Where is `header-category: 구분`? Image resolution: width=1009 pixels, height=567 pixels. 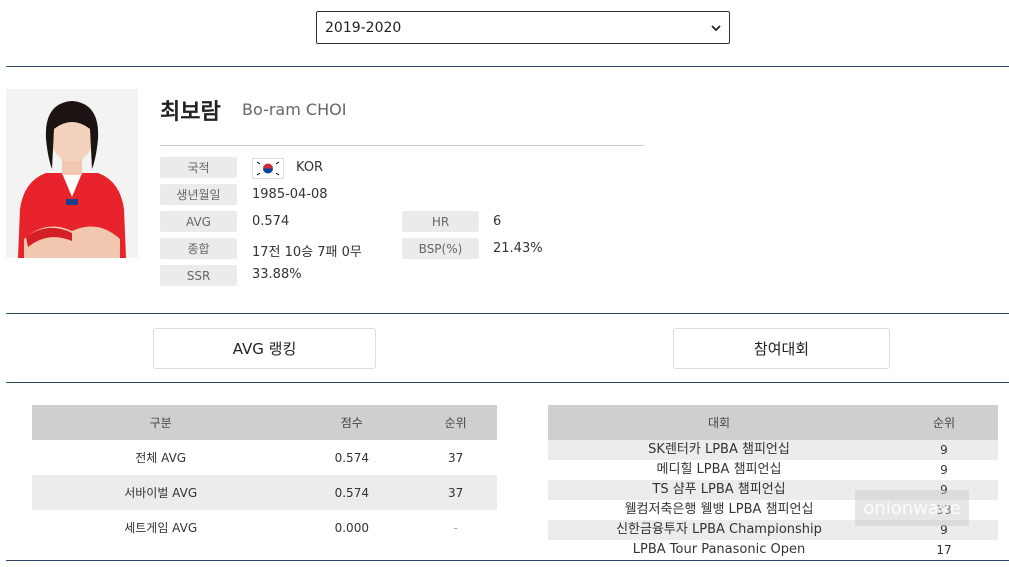 header-category: 구분 is located at coordinates (161, 422).